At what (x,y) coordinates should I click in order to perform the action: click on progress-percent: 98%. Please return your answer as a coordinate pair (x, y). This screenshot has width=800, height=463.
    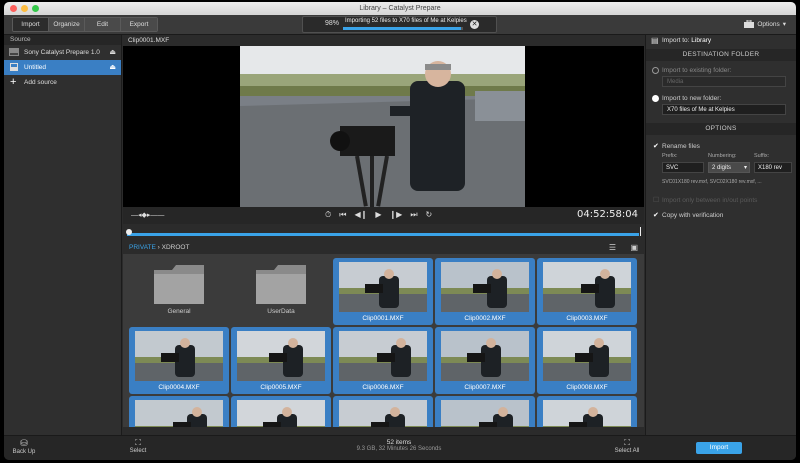
    Looking at the image, I should click on (332, 23).